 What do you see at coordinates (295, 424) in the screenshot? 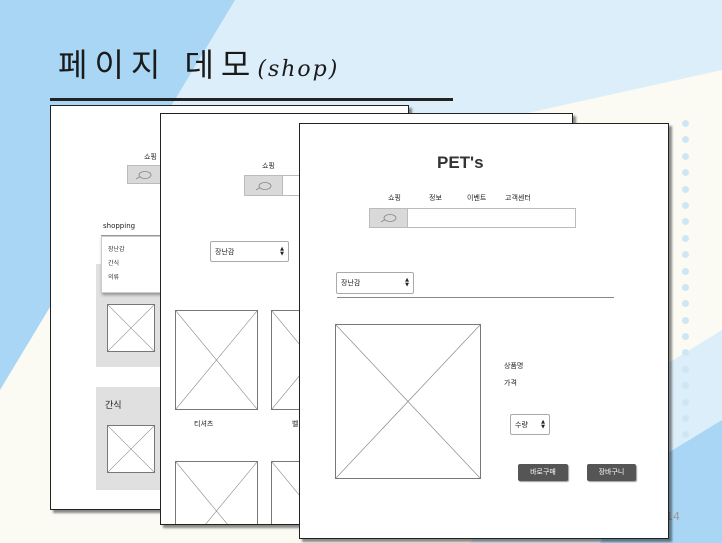
I see `product-label: 벨` at bounding box center [295, 424].